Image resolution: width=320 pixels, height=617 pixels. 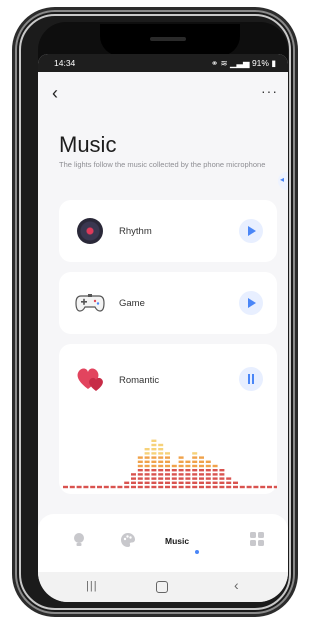 I want to click on status-right: ⚭ ≋ ▁▃▅ 91% ▮, so click(x=243, y=63).